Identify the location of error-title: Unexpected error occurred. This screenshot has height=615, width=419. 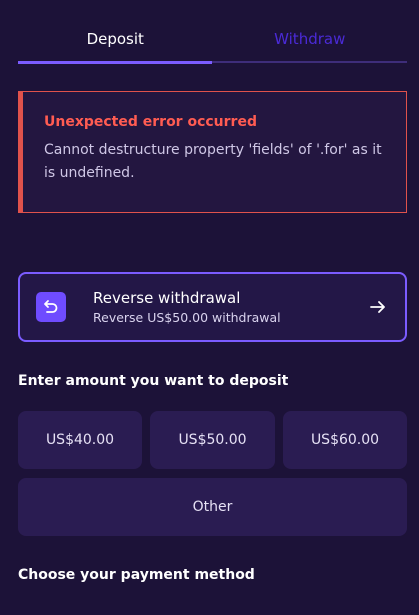
(150, 122).